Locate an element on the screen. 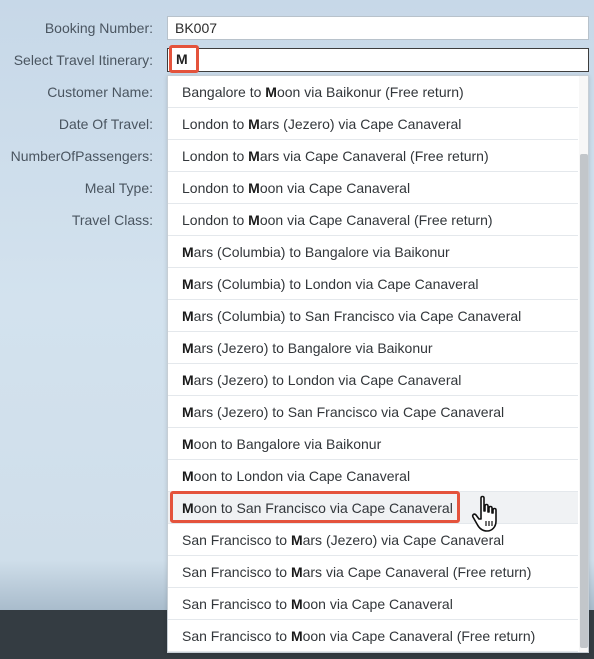 The height and width of the screenshot is (659, 594). dropdown-item-prefix: Bangalore to is located at coordinates (224, 92).